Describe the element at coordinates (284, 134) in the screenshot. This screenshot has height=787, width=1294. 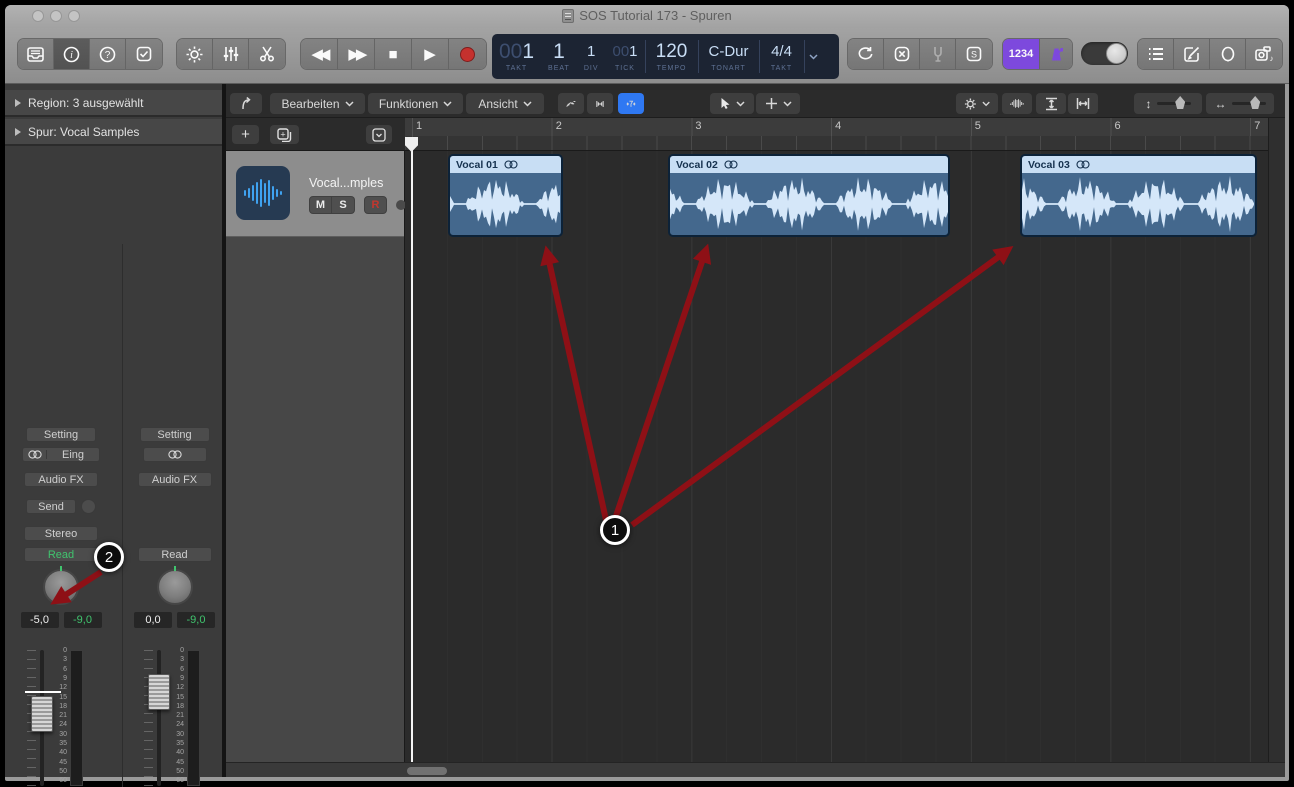
I see `duplicate-track-button: +` at that location.